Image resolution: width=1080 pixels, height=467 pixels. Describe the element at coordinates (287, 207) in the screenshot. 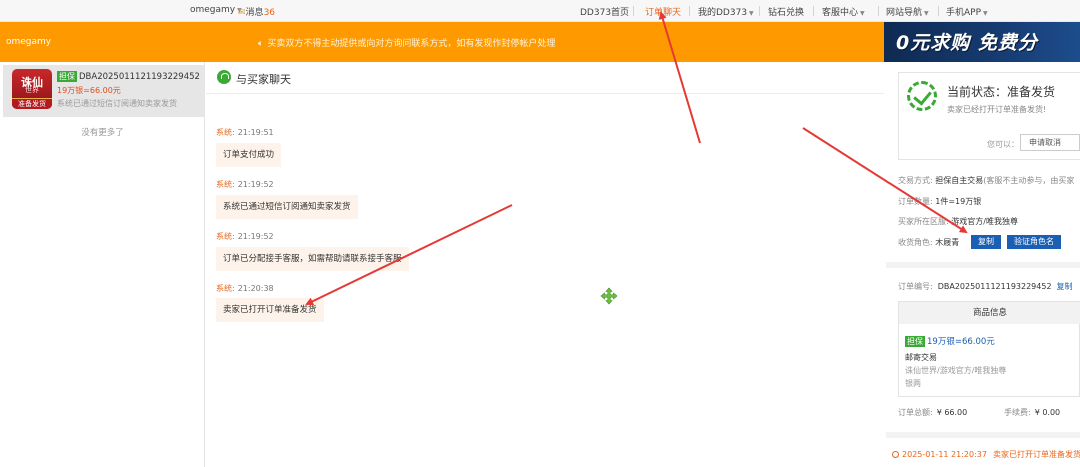

I see `message-bubble: 系统已通过短信订阅通知卖家发货` at that location.